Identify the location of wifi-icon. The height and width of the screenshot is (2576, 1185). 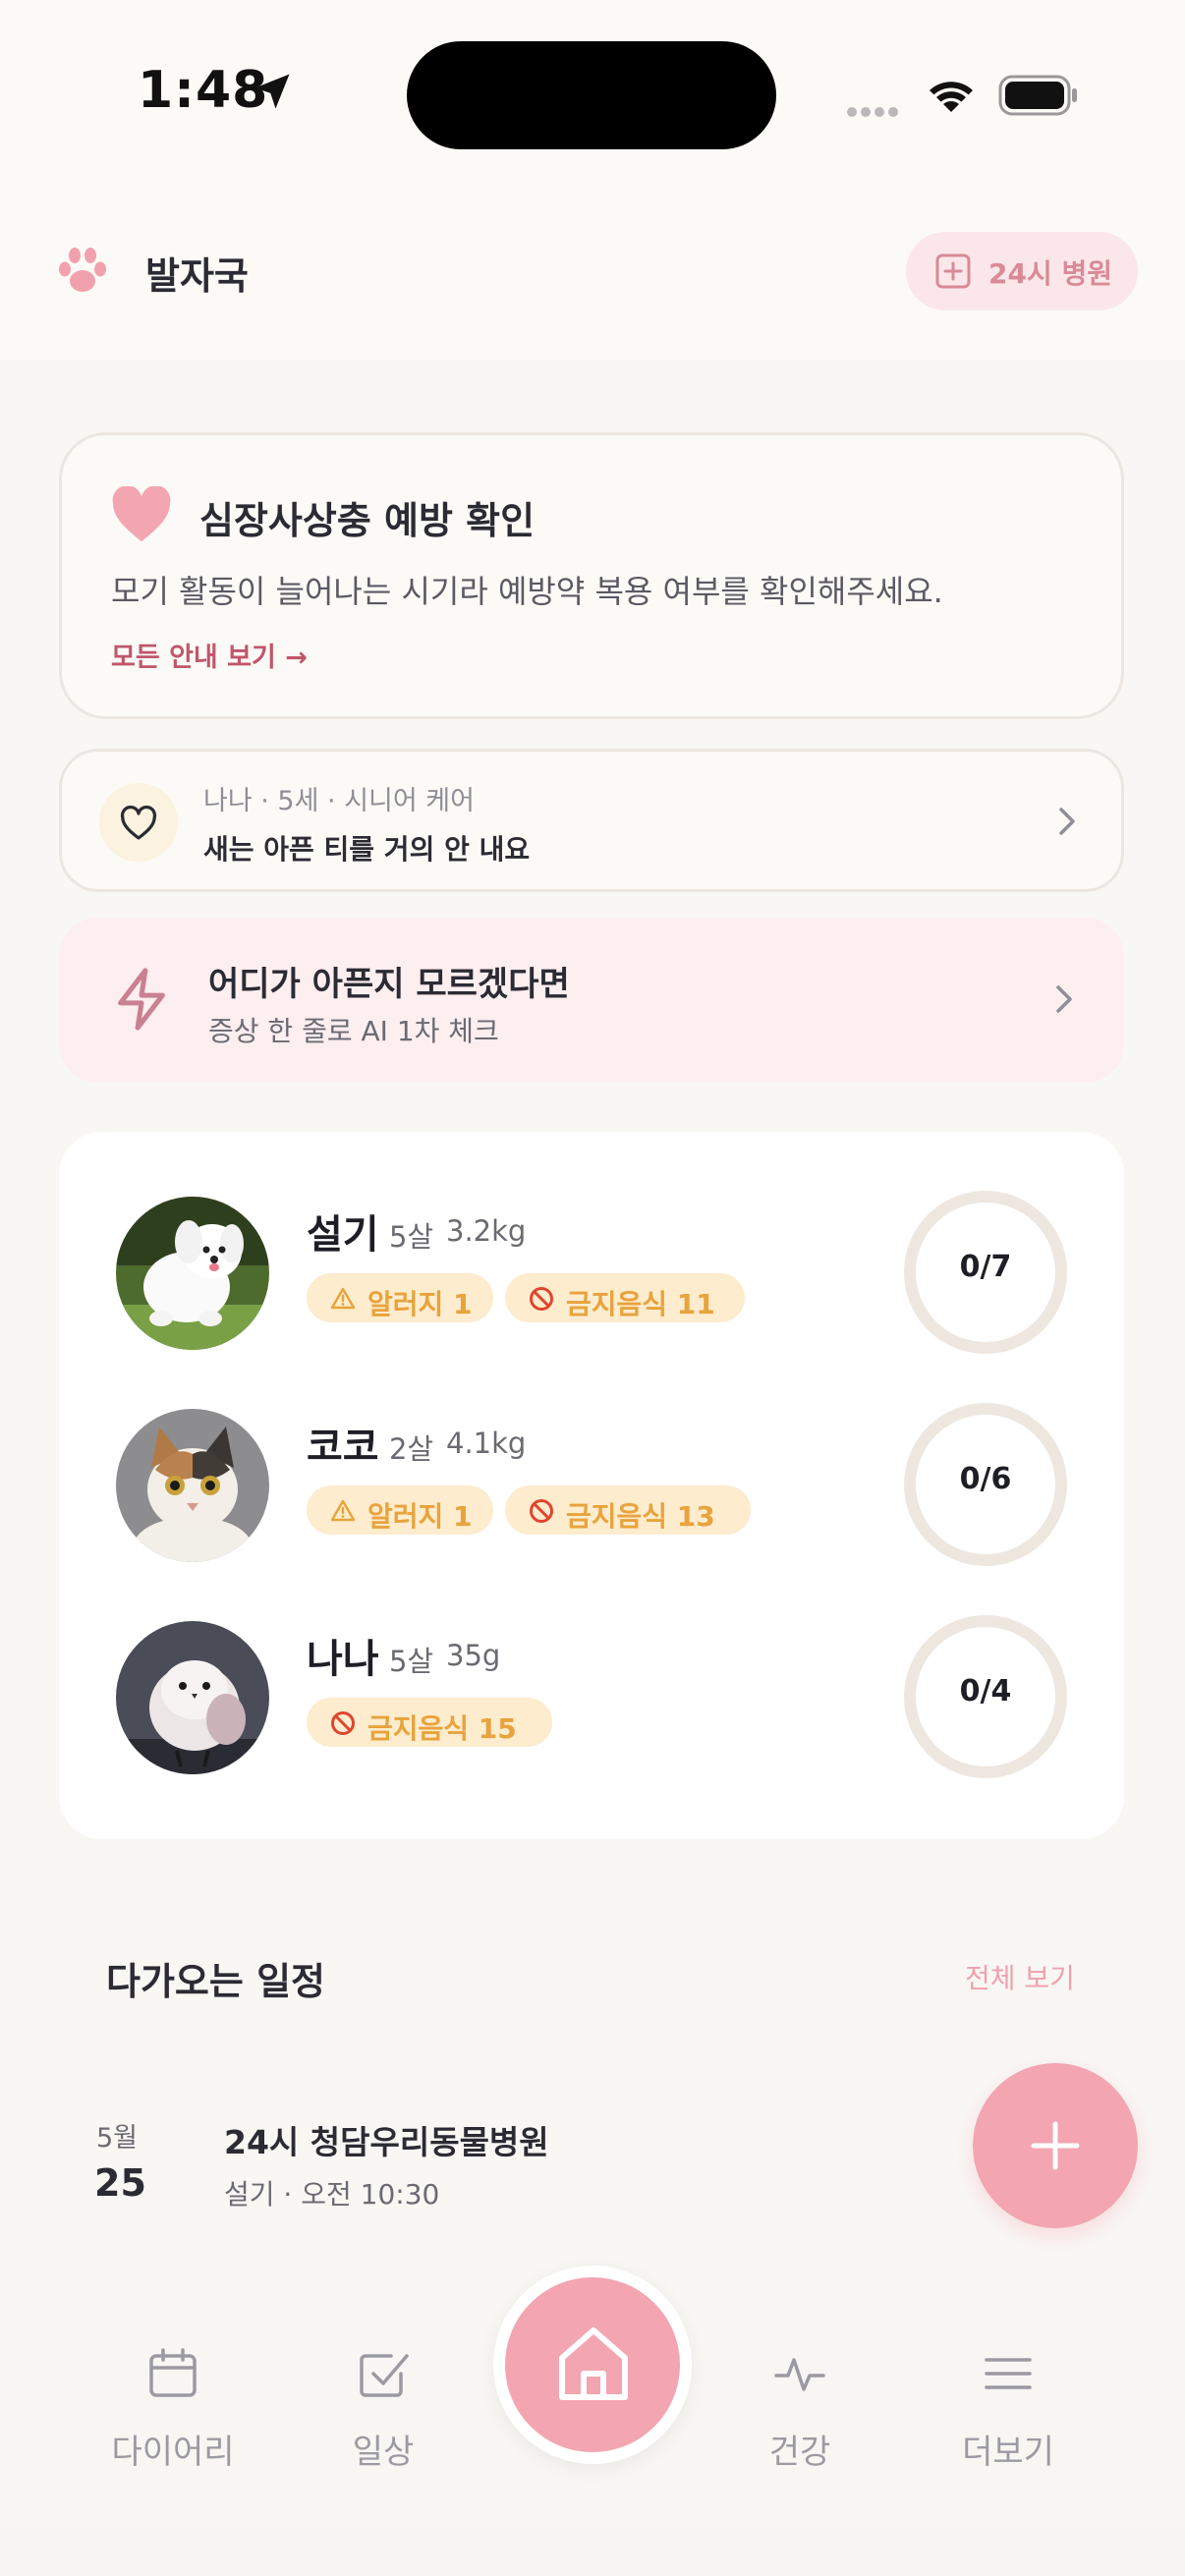
(952, 97).